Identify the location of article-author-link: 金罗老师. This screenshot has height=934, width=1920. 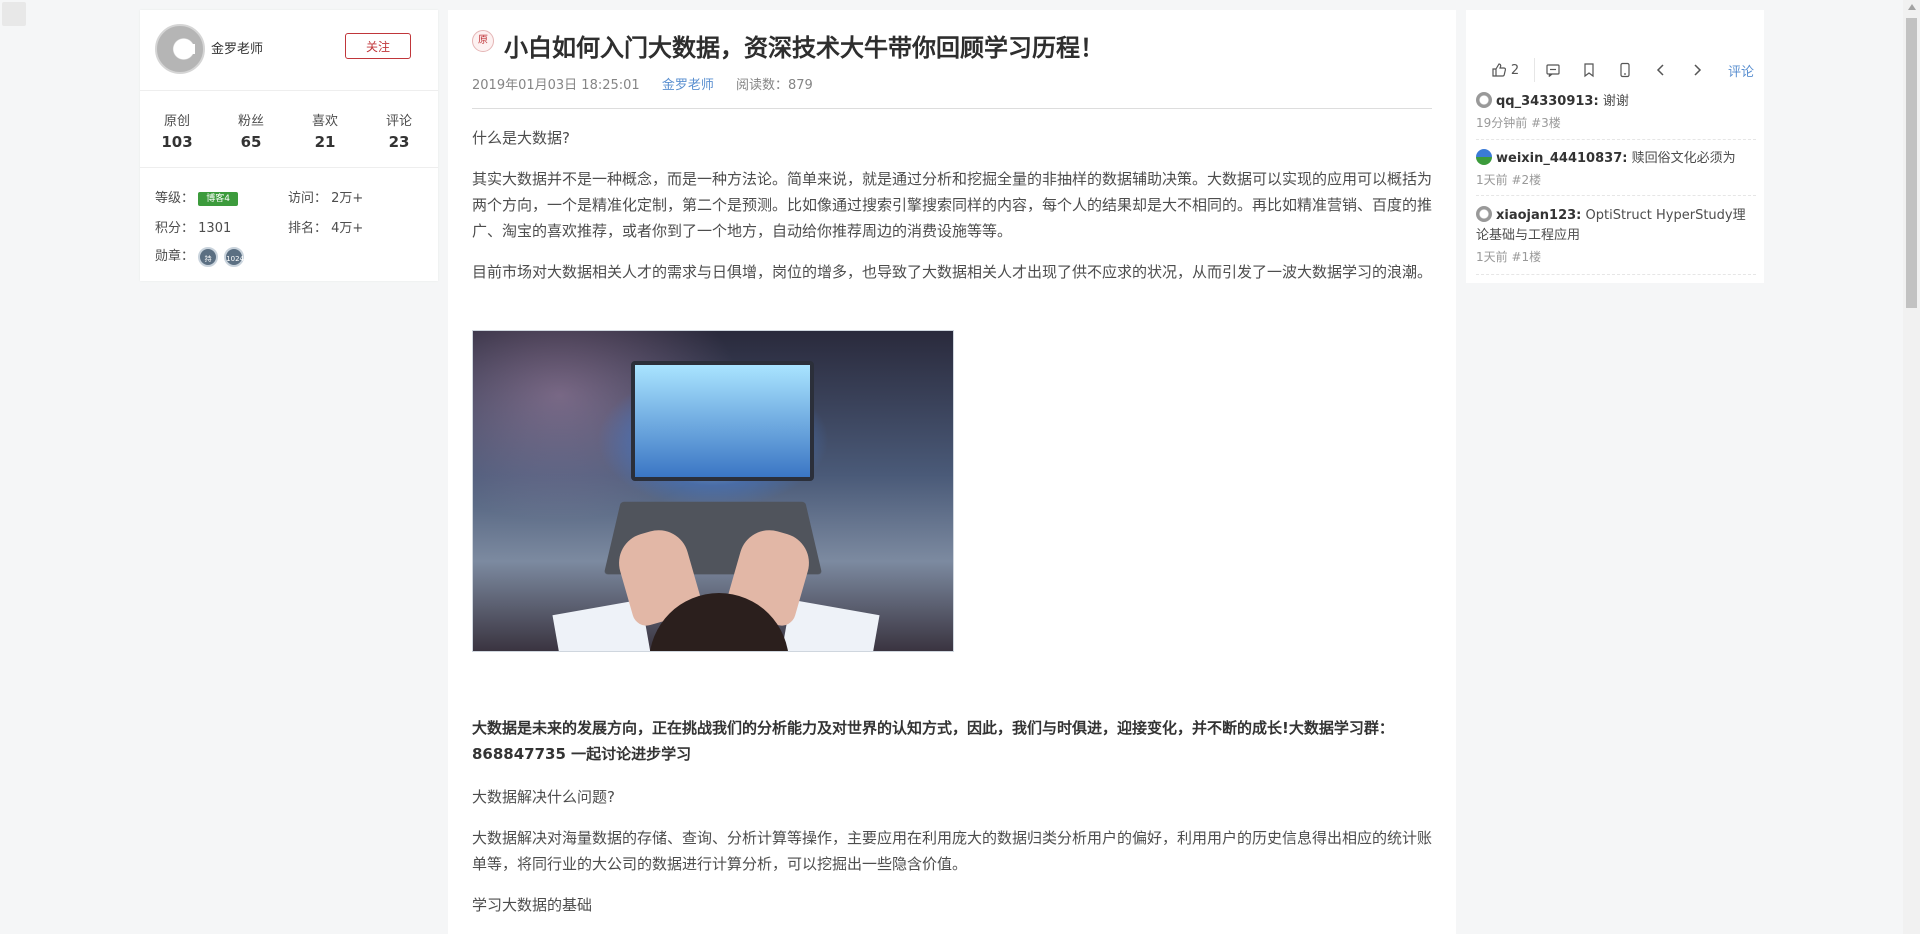
(688, 85).